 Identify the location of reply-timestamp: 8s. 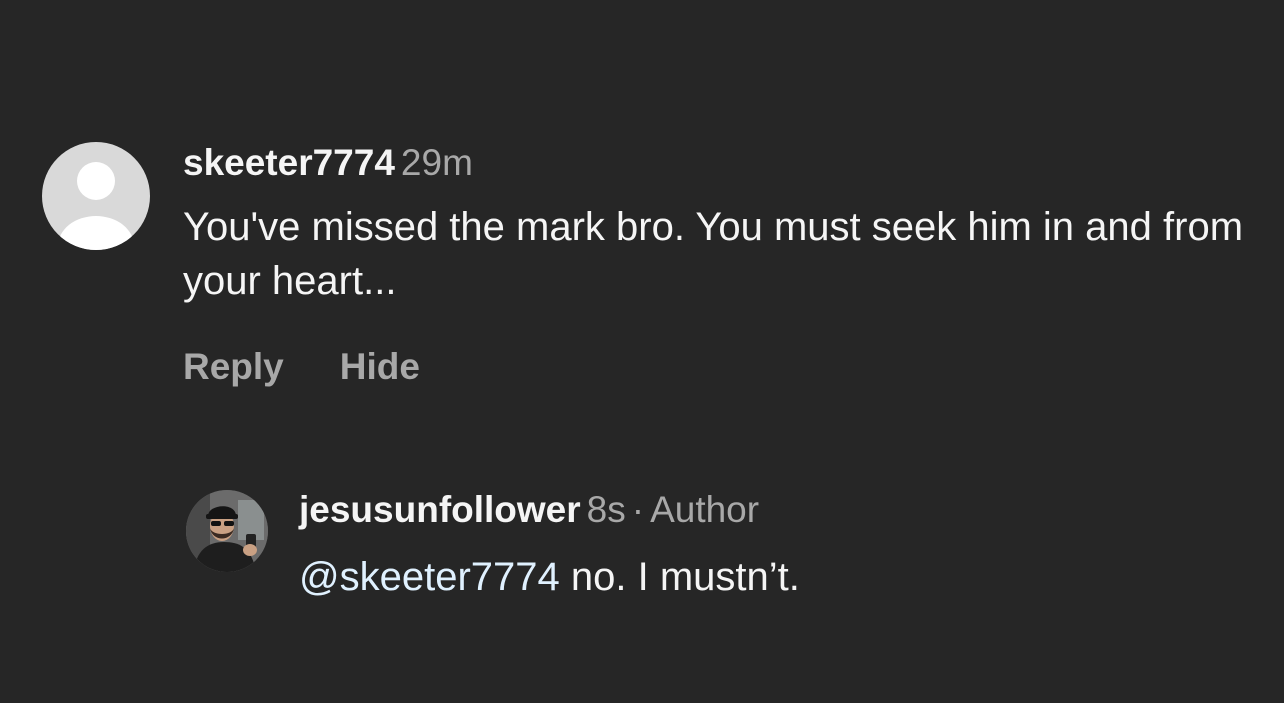
(606, 509).